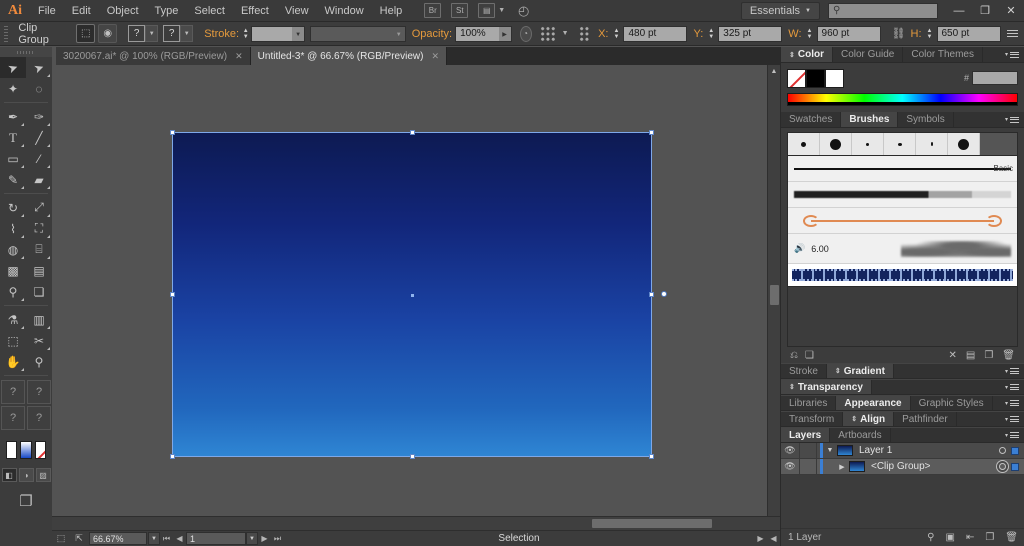 The height and width of the screenshot is (546, 1024). I want to click on make-clipping-mask-icon: ▣, so click(949, 537).